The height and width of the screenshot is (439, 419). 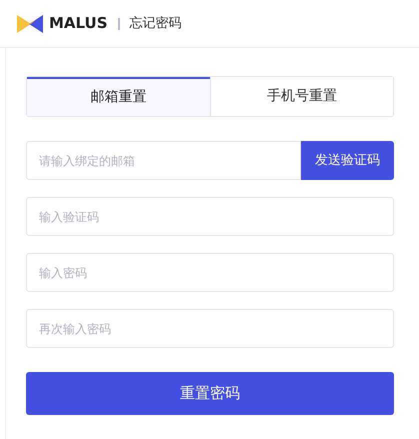 I want to click on page-title: 忘记密码, so click(x=156, y=23).